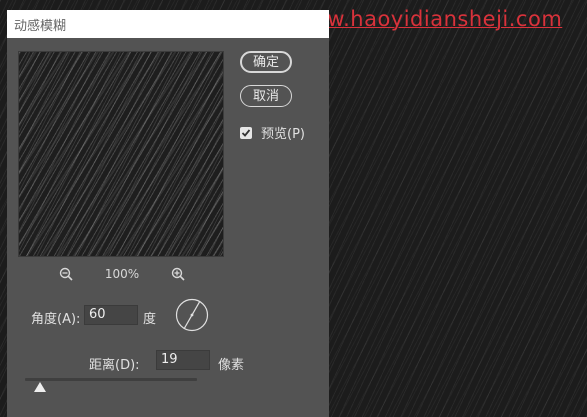  Describe the element at coordinates (266, 62) in the screenshot. I see `ok-button: 确定` at that location.